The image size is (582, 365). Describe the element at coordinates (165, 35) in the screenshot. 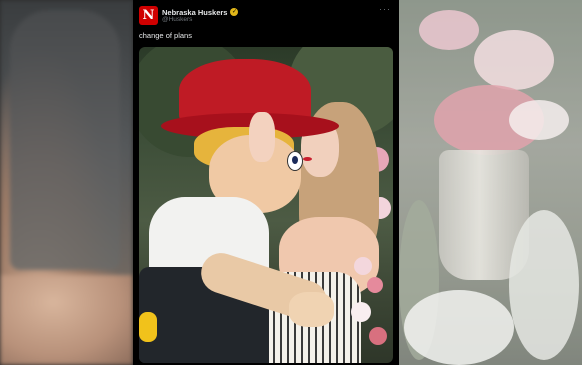

I see `tweet-text: change of plans` at that location.